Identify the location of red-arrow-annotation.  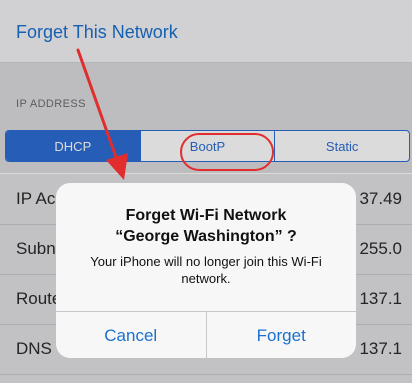
(102, 114).